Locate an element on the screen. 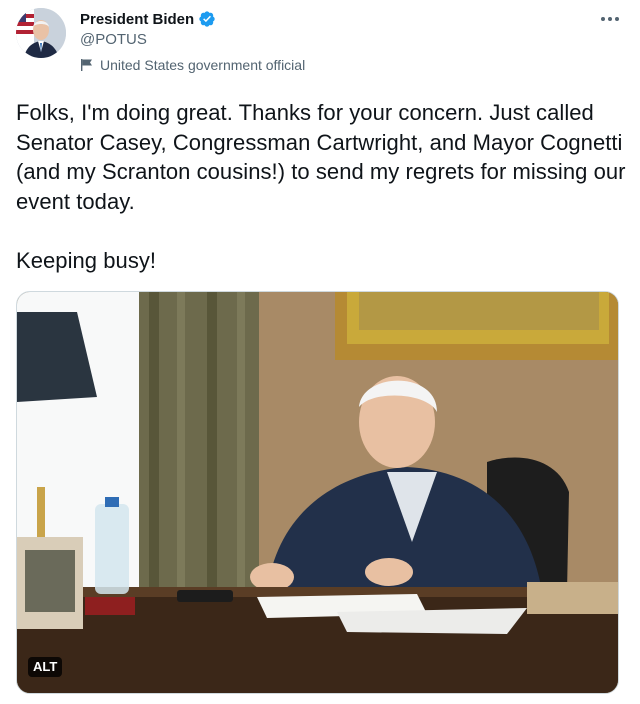 The width and height of the screenshot is (640, 704). alt-text-badge: ALT is located at coordinates (45, 667).